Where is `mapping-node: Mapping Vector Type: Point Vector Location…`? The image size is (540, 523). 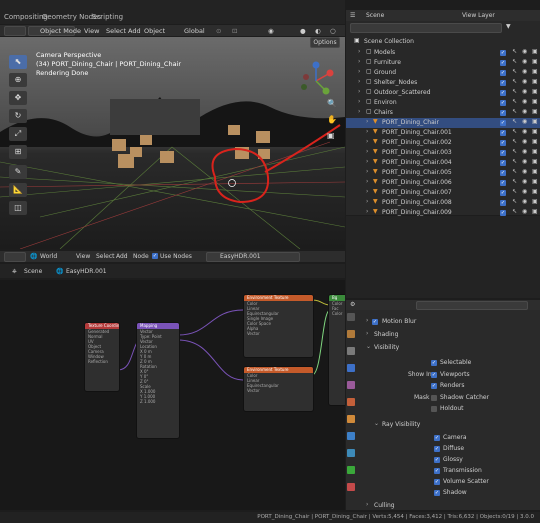 mapping-node: Mapping Vector Type: Point Vector Location… is located at coordinates (158, 380).